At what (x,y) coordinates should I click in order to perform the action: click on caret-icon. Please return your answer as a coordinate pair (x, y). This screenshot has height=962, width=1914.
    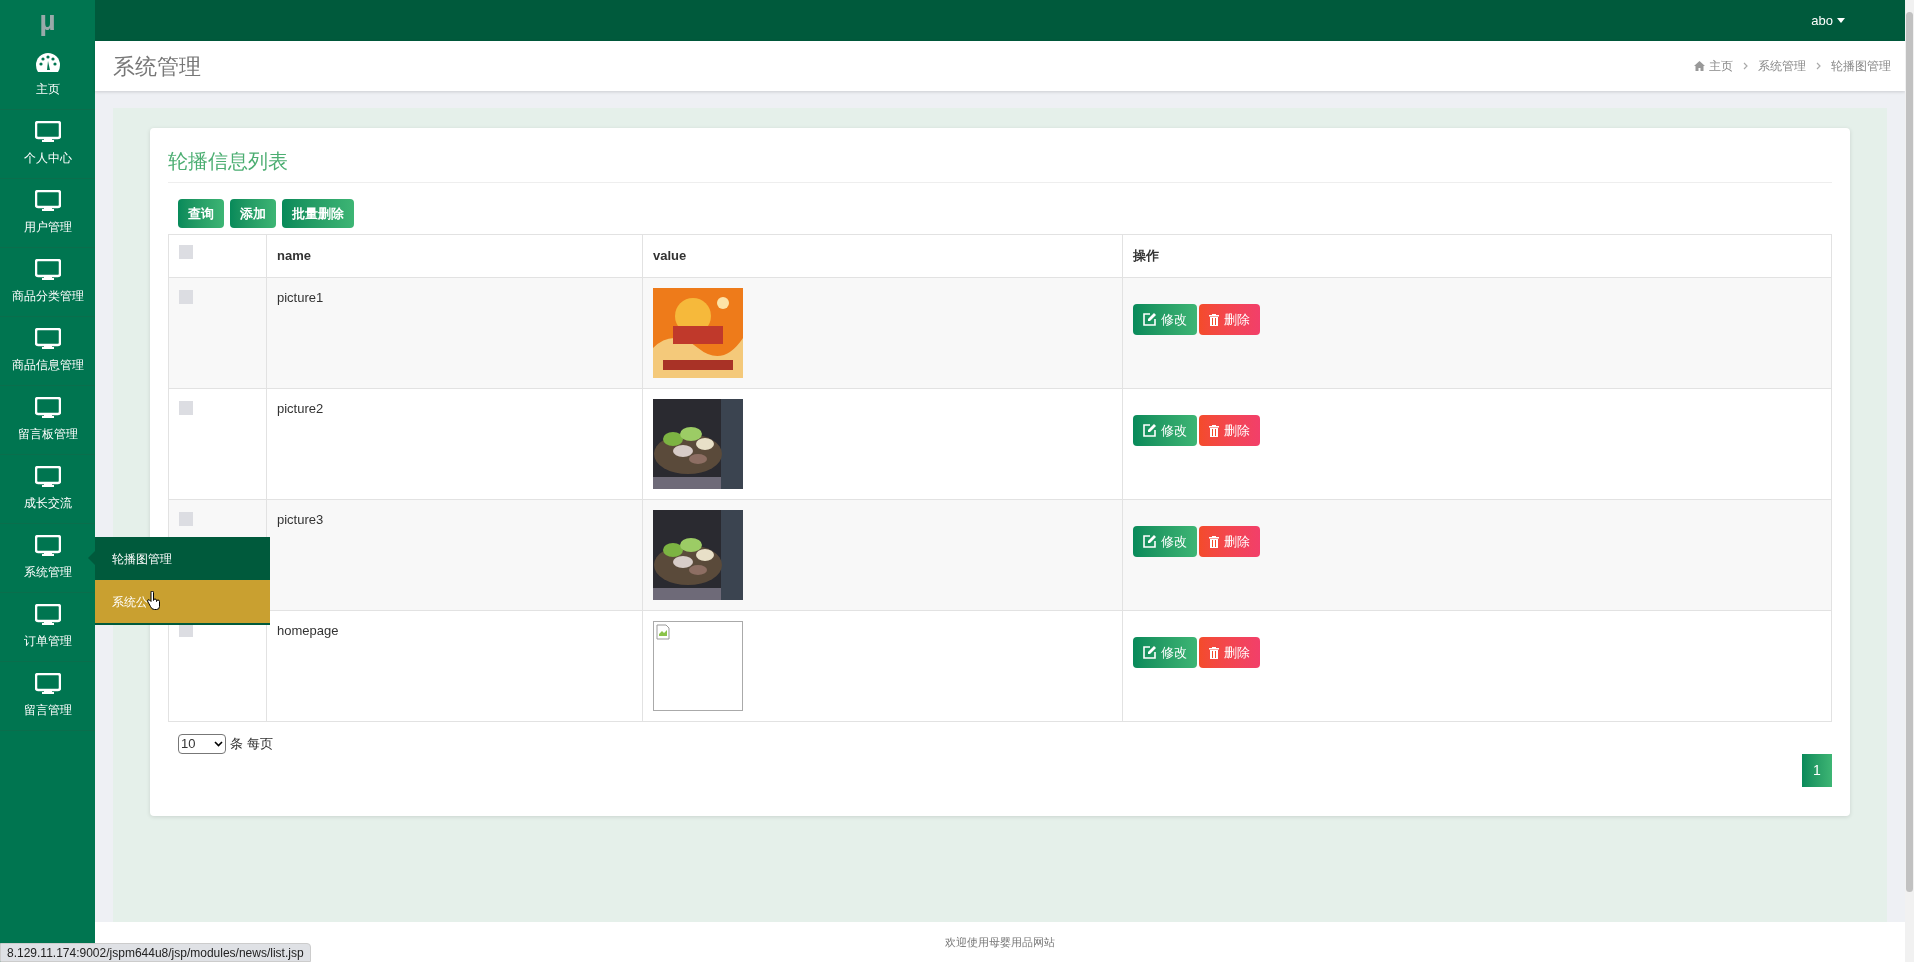
    Looking at the image, I should click on (1841, 20).